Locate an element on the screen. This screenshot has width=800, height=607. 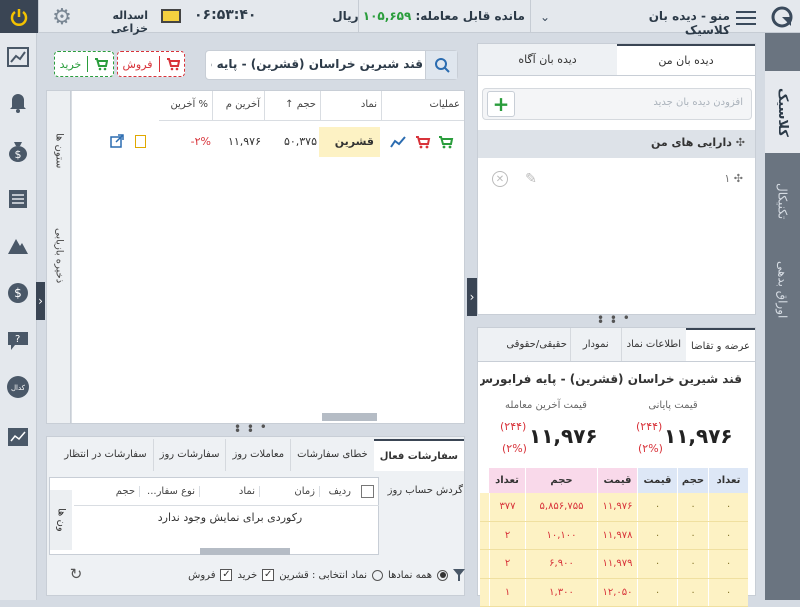
tab-chart: نمودار is located at coordinates (595, 344).